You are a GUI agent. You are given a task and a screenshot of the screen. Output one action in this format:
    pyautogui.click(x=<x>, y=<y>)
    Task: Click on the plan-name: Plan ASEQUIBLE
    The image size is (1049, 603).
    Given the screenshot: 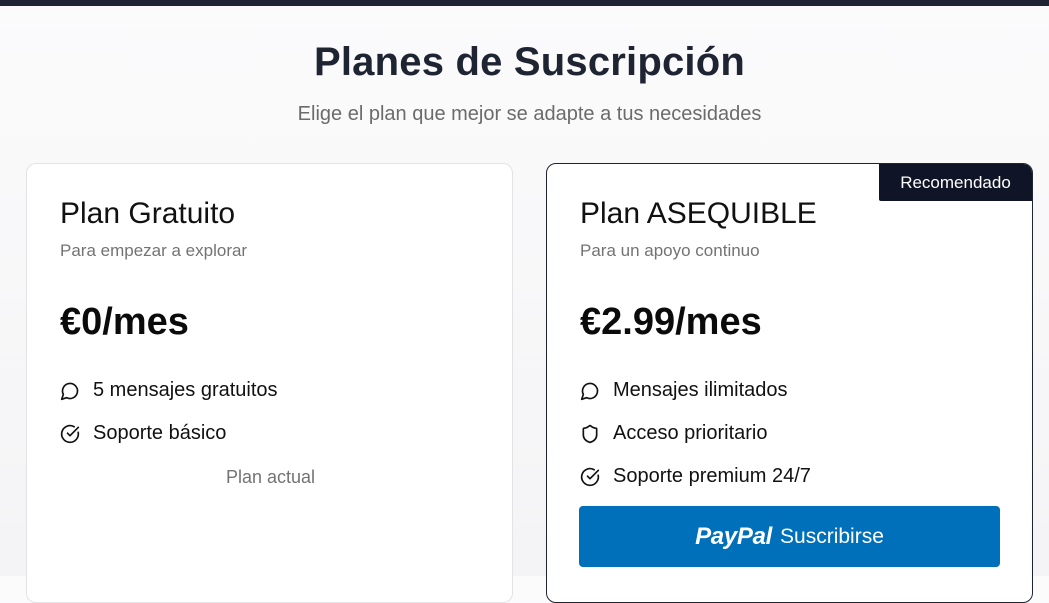 What is the action you would take?
    pyautogui.click(x=698, y=213)
    